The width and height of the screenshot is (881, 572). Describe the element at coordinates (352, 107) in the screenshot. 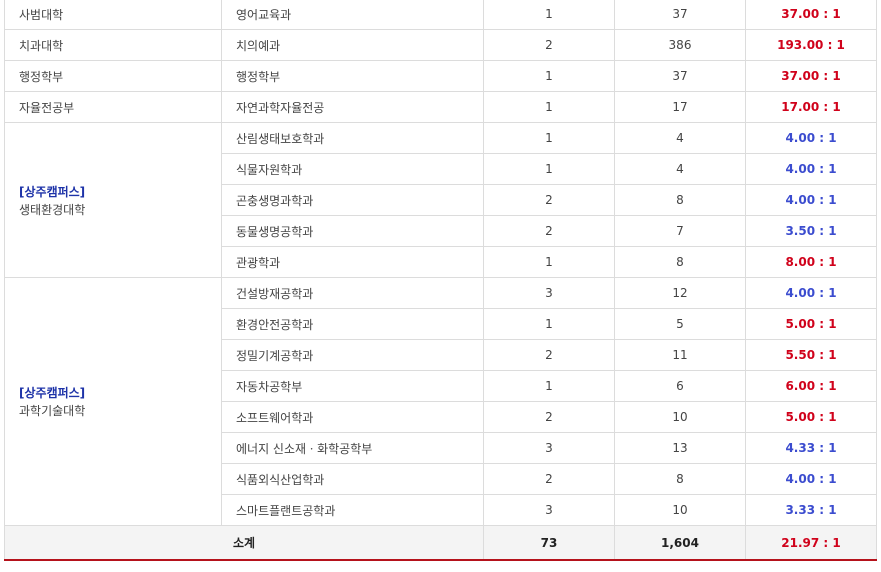

I see `department-cell: 자연과학자율전공` at that location.